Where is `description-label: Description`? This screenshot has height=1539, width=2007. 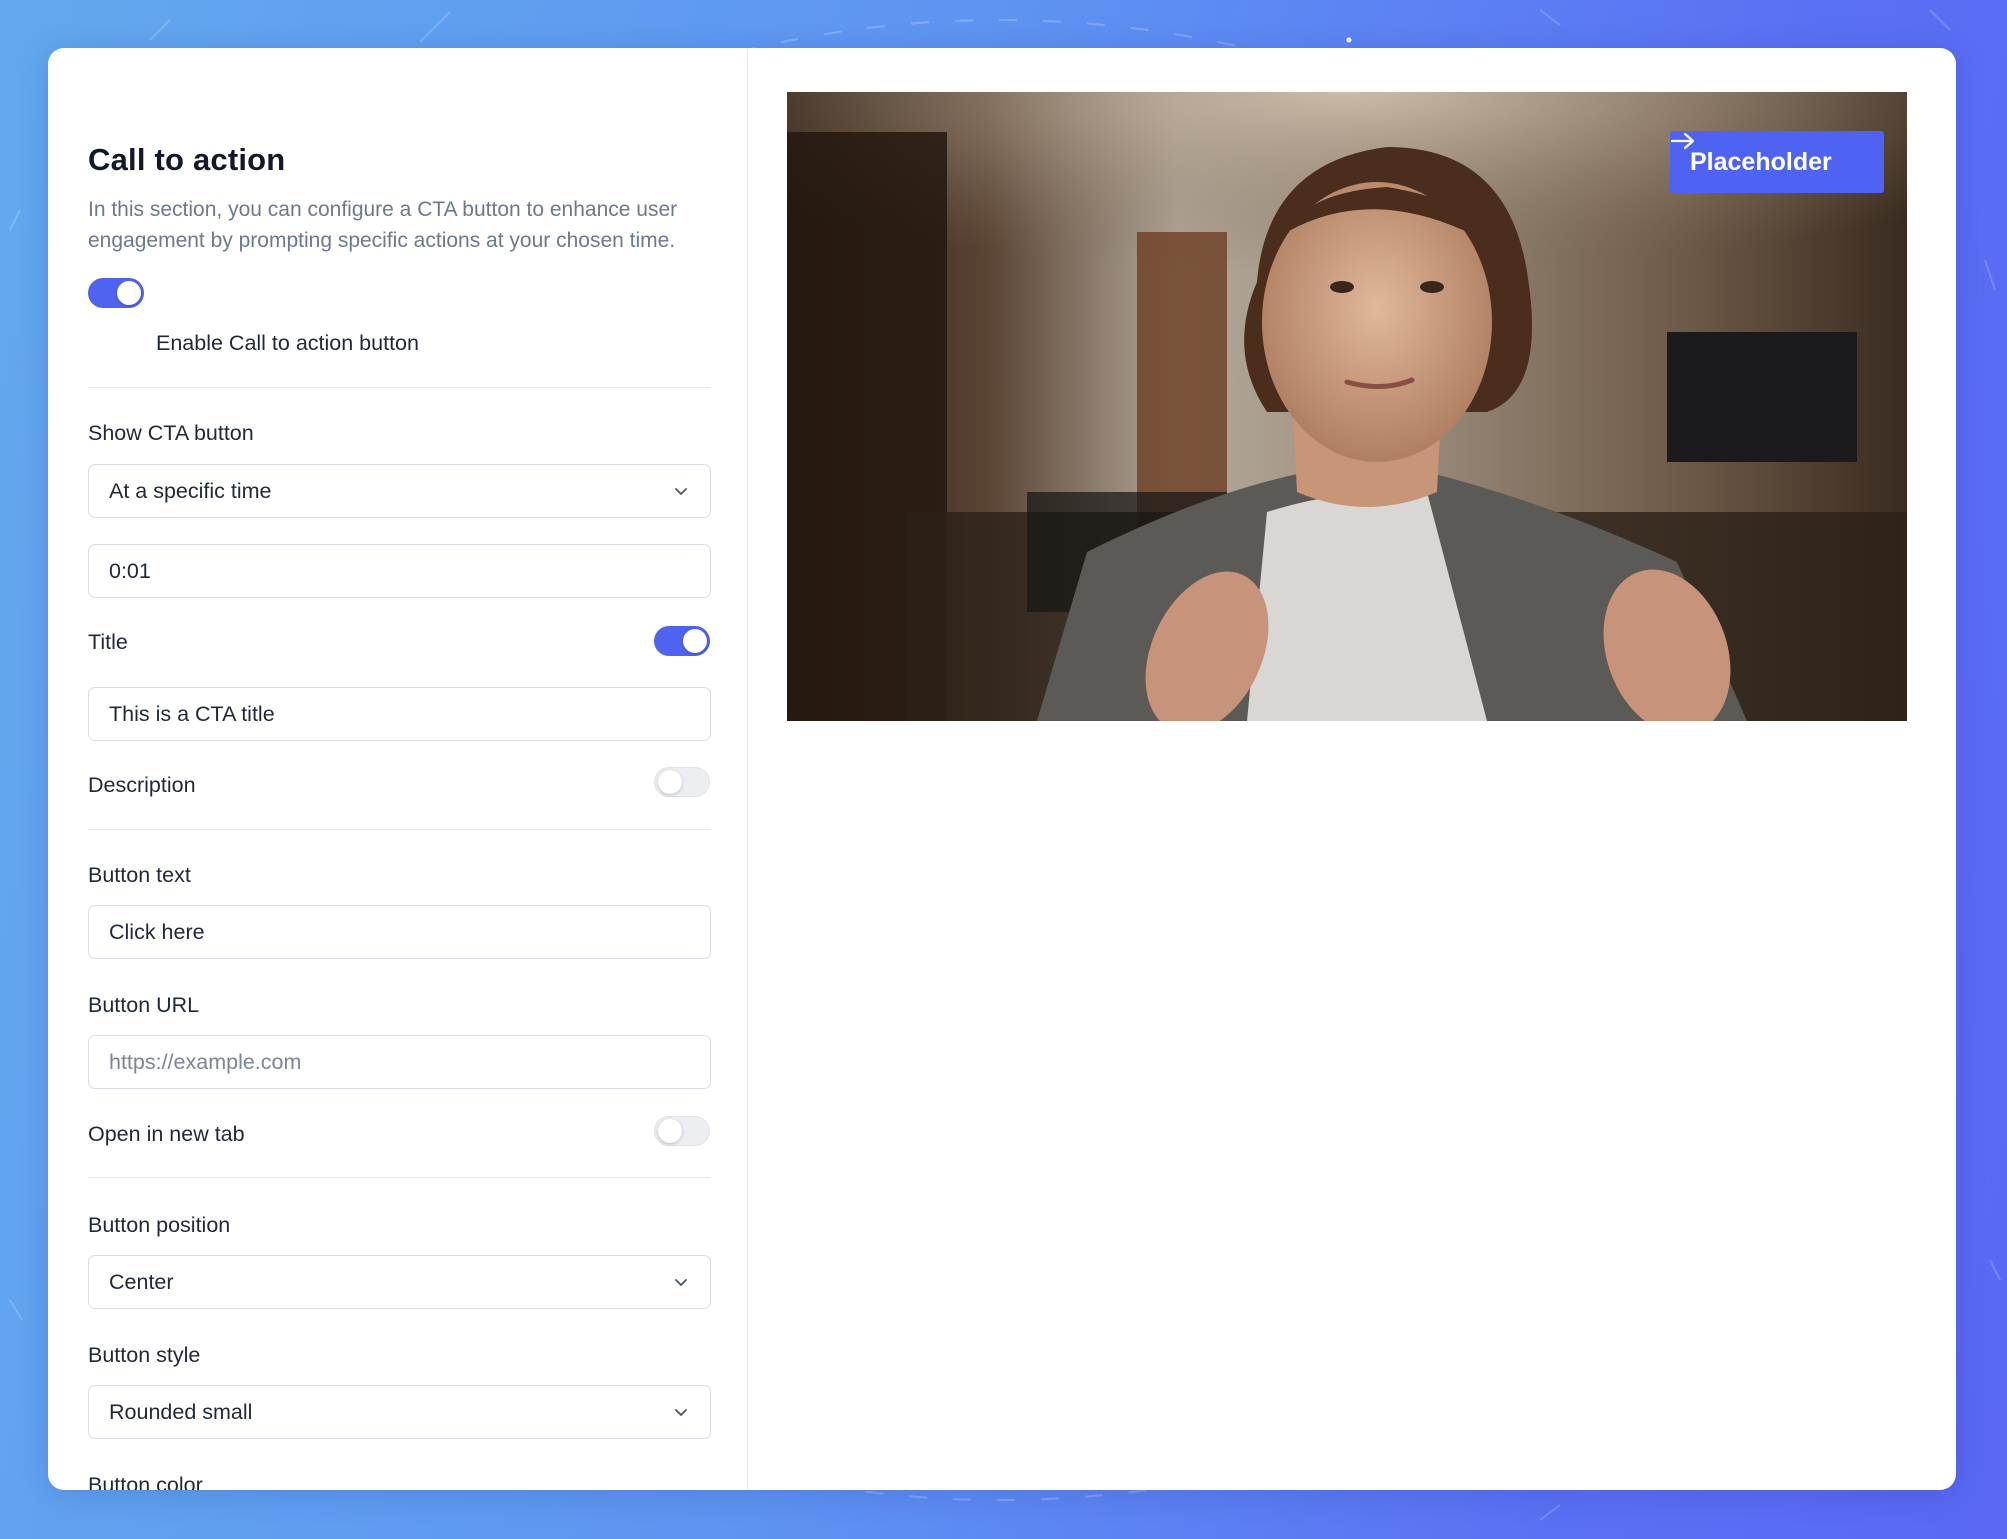
description-label: Description is located at coordinates (142, 785).